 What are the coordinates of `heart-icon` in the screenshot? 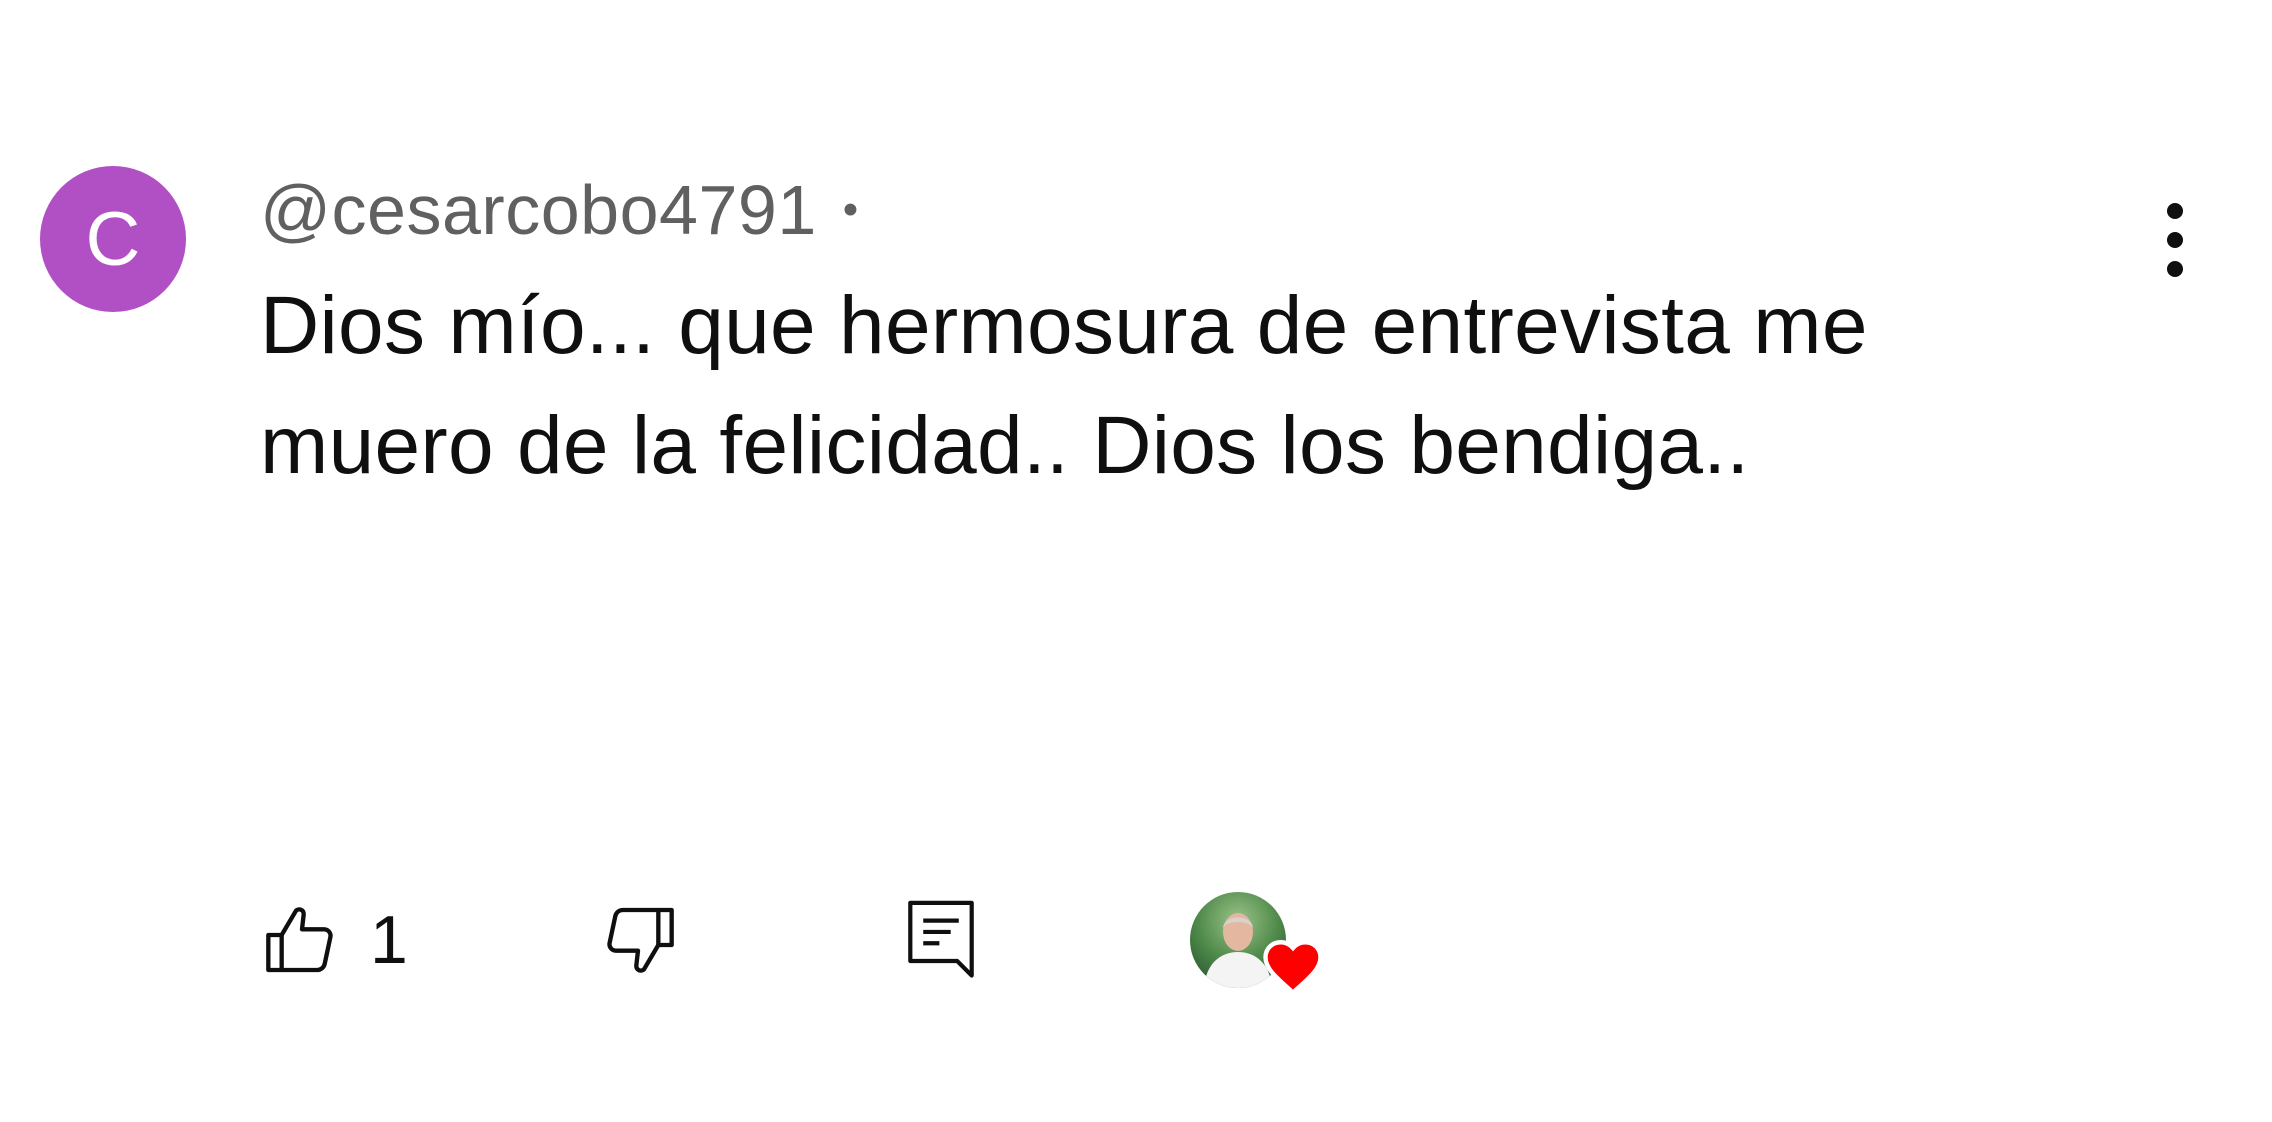 It's located at (1293, 968).